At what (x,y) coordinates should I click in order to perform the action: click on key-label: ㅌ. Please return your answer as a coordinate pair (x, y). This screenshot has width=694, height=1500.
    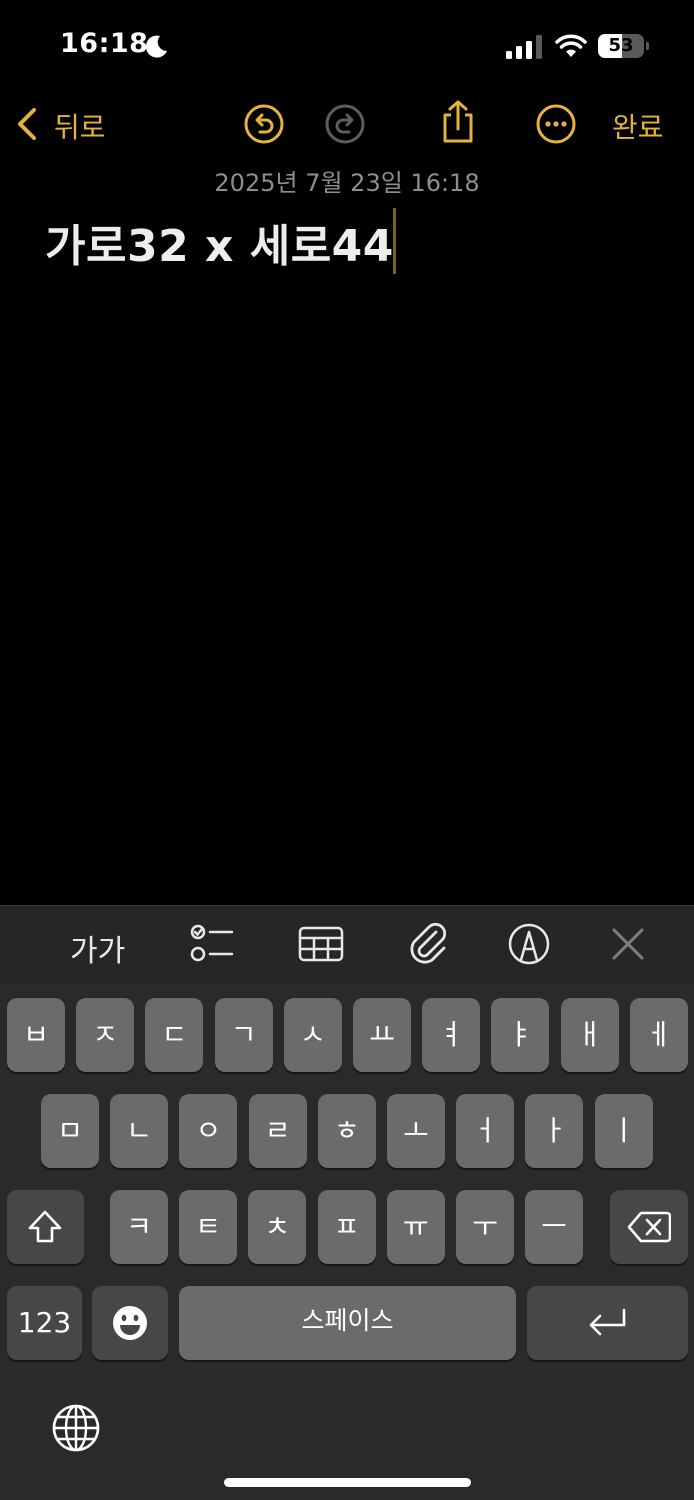
    Looking at the image, I should click on (208, 1226).